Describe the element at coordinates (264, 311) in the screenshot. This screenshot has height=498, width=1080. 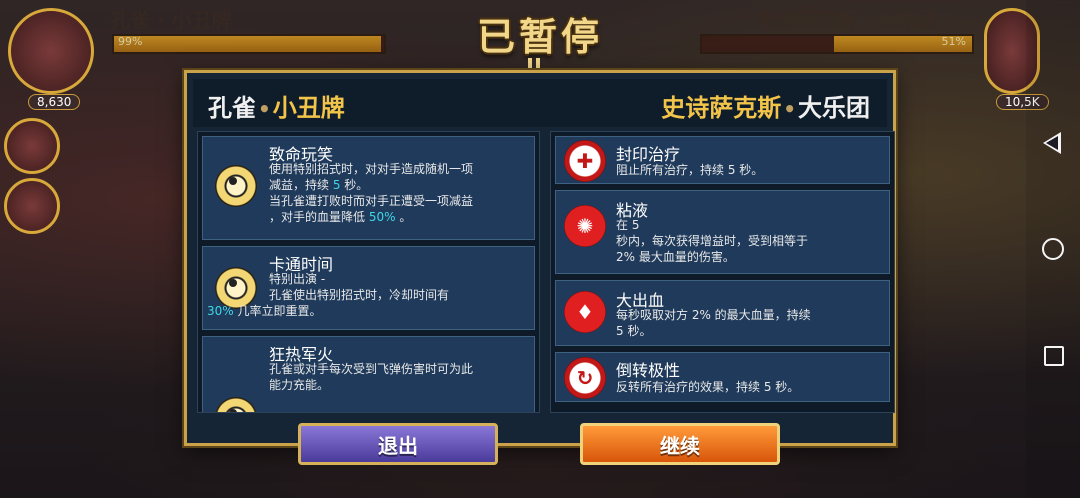
I see `desc-line: 30% 几率立即重置。` at that location.